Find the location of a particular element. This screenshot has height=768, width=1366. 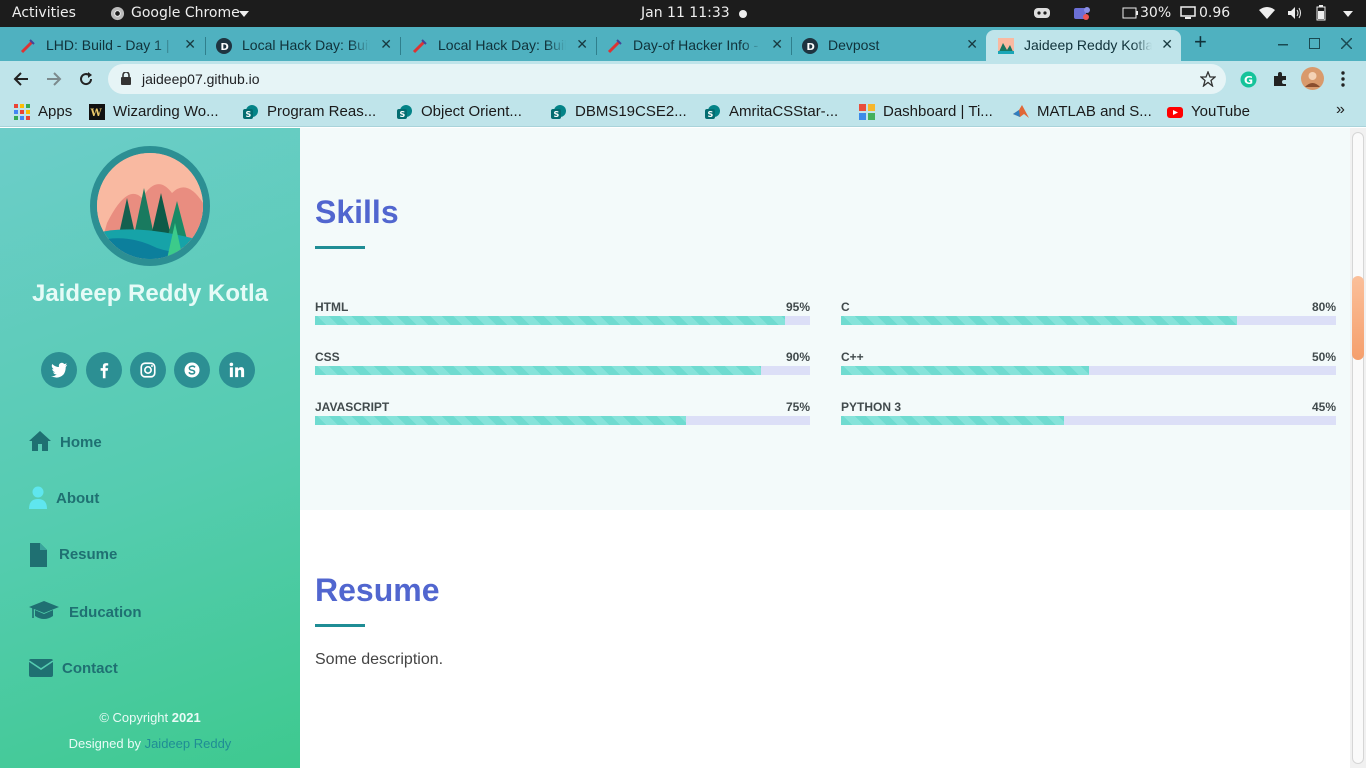

bookmark-star-icon is located at coordinates (1208, 79).